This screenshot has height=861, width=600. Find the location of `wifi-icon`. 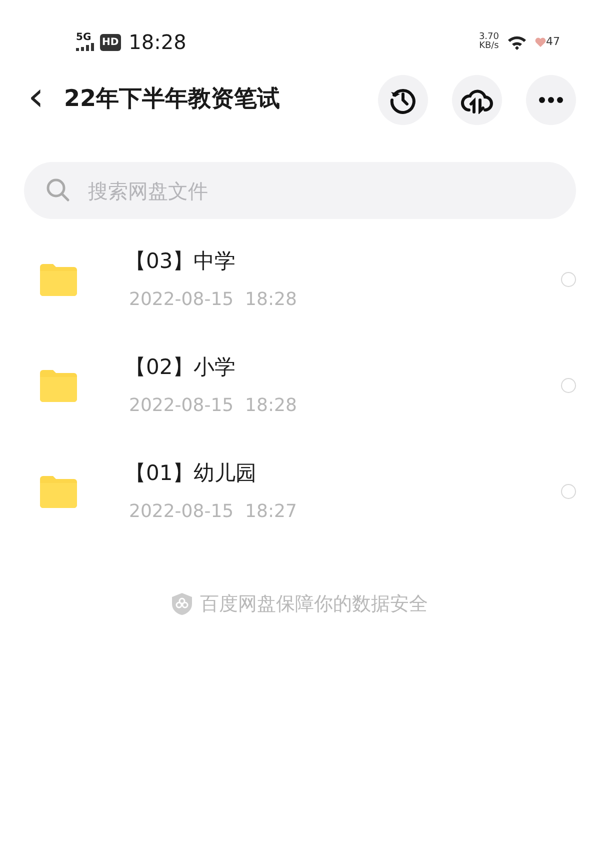

wifi-icon is located at coordinates (517, 42).